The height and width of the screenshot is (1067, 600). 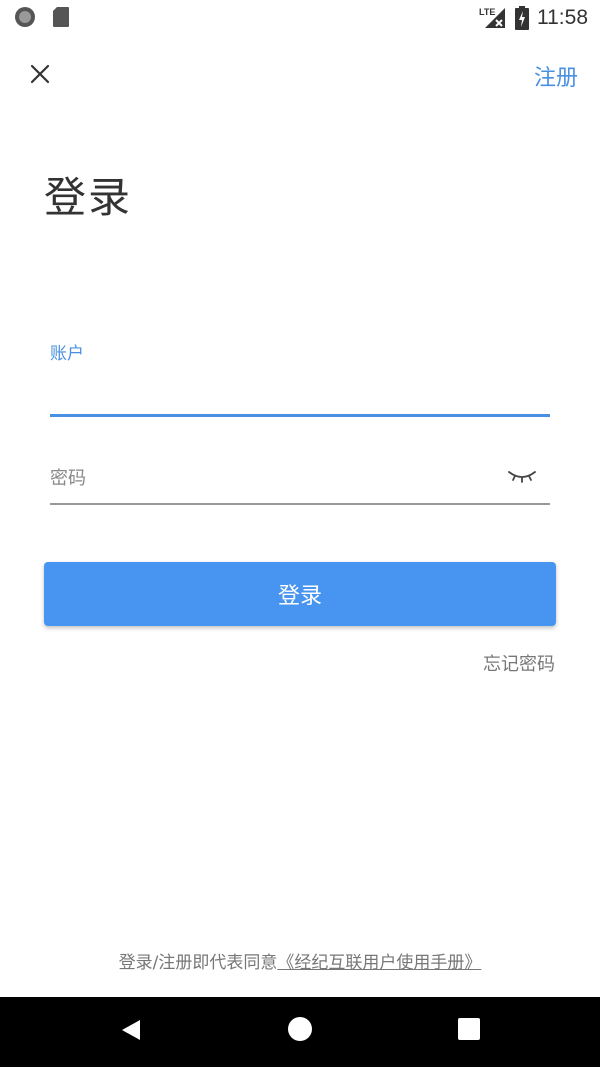 I want to click on status-time: 11:58, so click(x=562, y=17).